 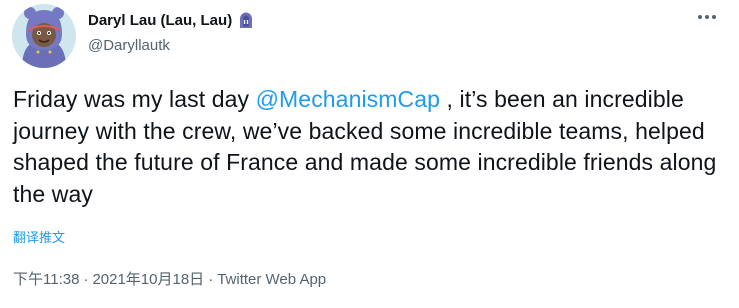 I want to click on timestamp-link: 下午11:38 · 2021年10月18日, so click(x=108, y=279).